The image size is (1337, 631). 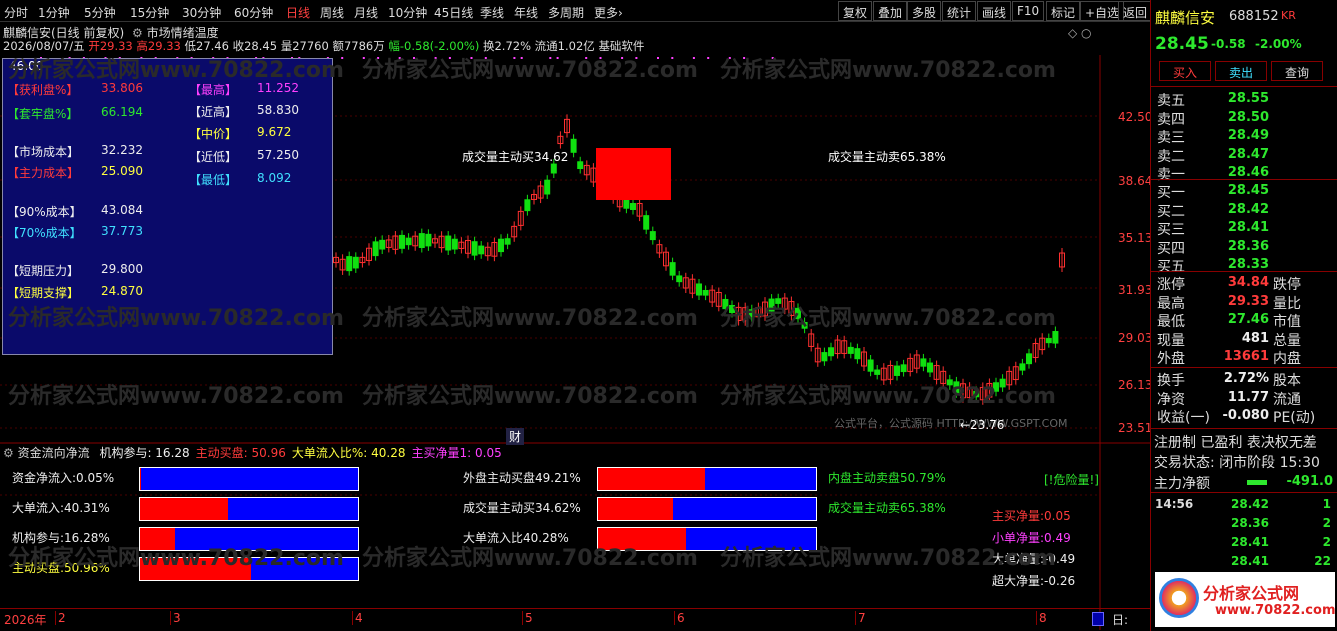 What do you see at coordinates (201, 12) in the screenshot?
I see `period-tab: 30分钟` at bounding box center [201, 12].